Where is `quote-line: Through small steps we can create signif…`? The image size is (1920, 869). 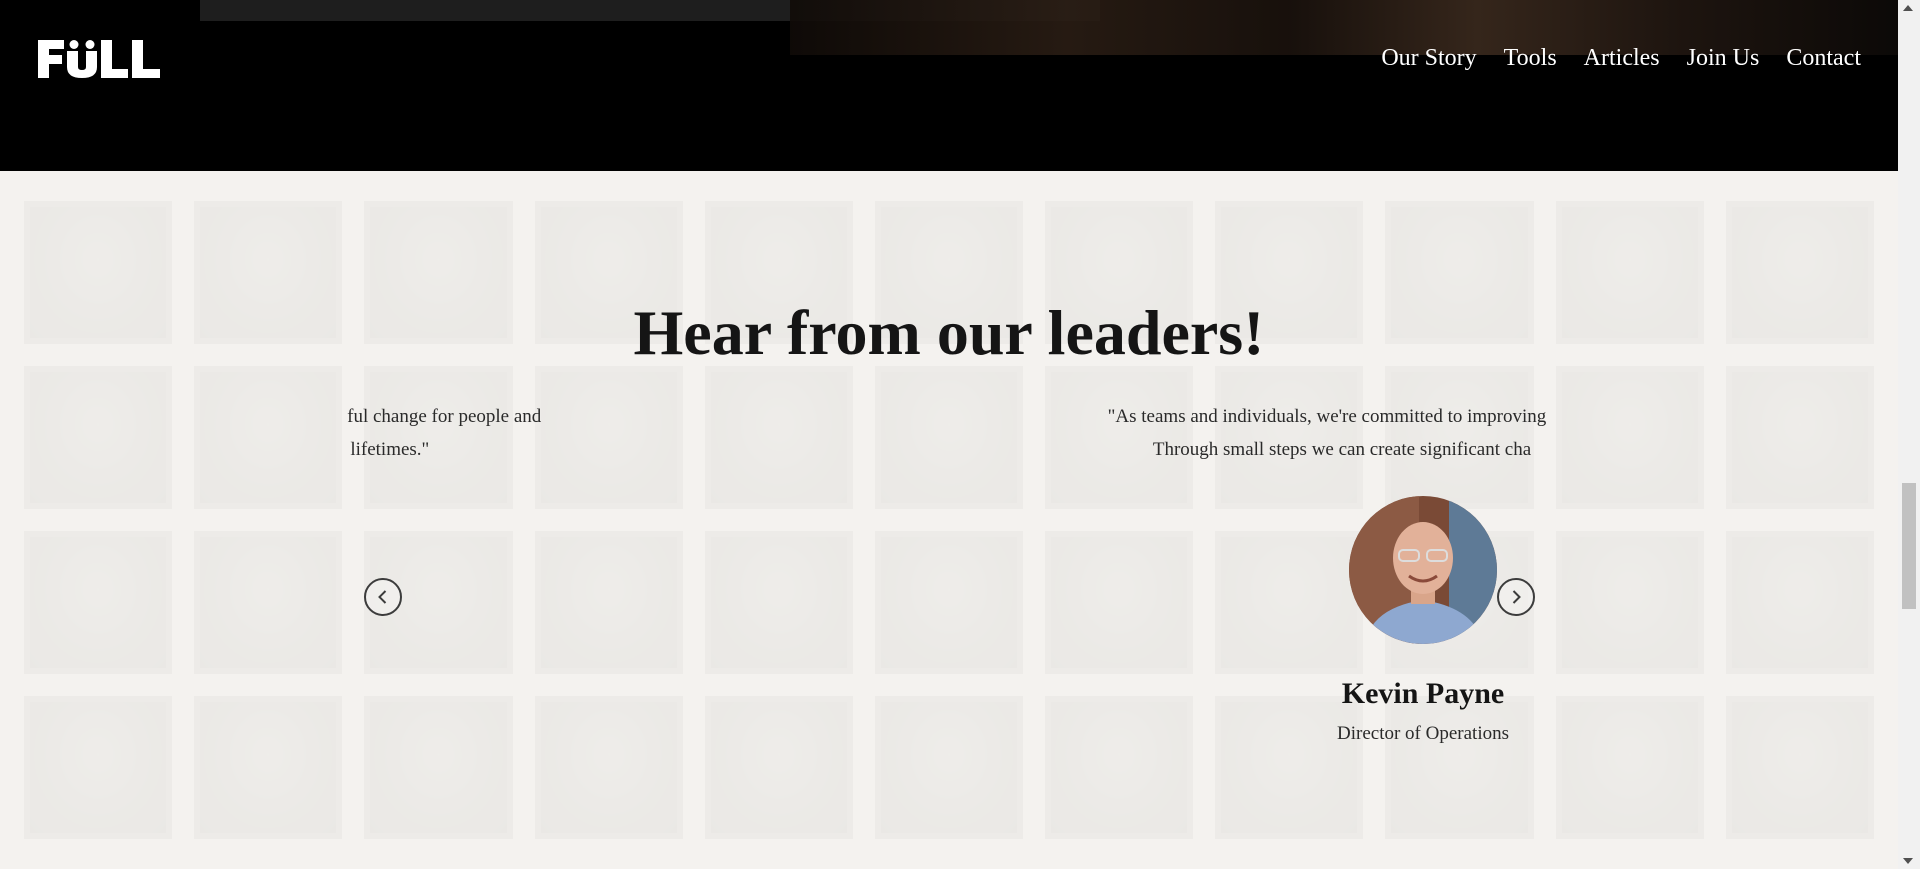
quote-line: Through small steps we can create signif… is located at coordinates (1342, 449).